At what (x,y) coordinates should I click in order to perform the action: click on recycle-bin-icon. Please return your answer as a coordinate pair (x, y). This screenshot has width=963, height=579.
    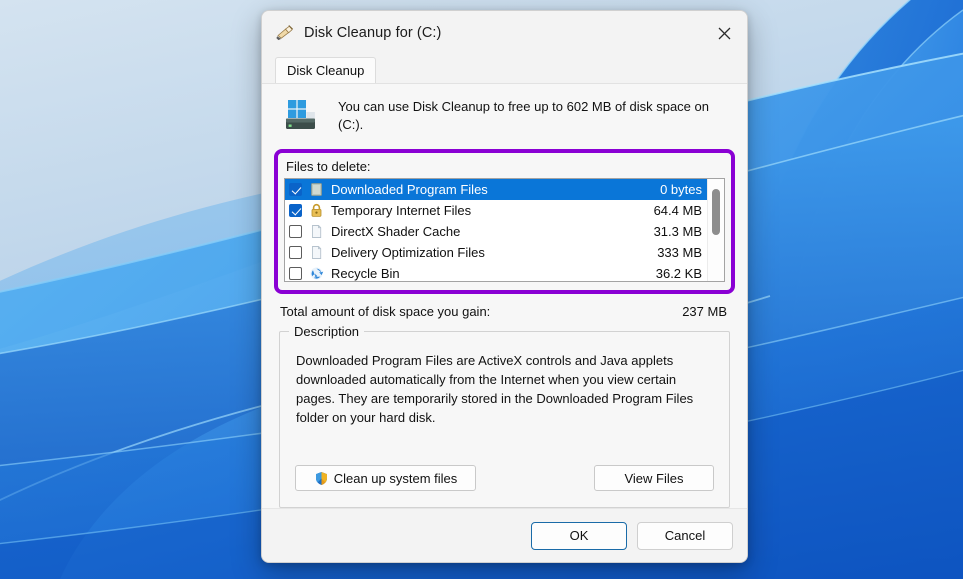
    Looking at the image, I should click on (316, 273).